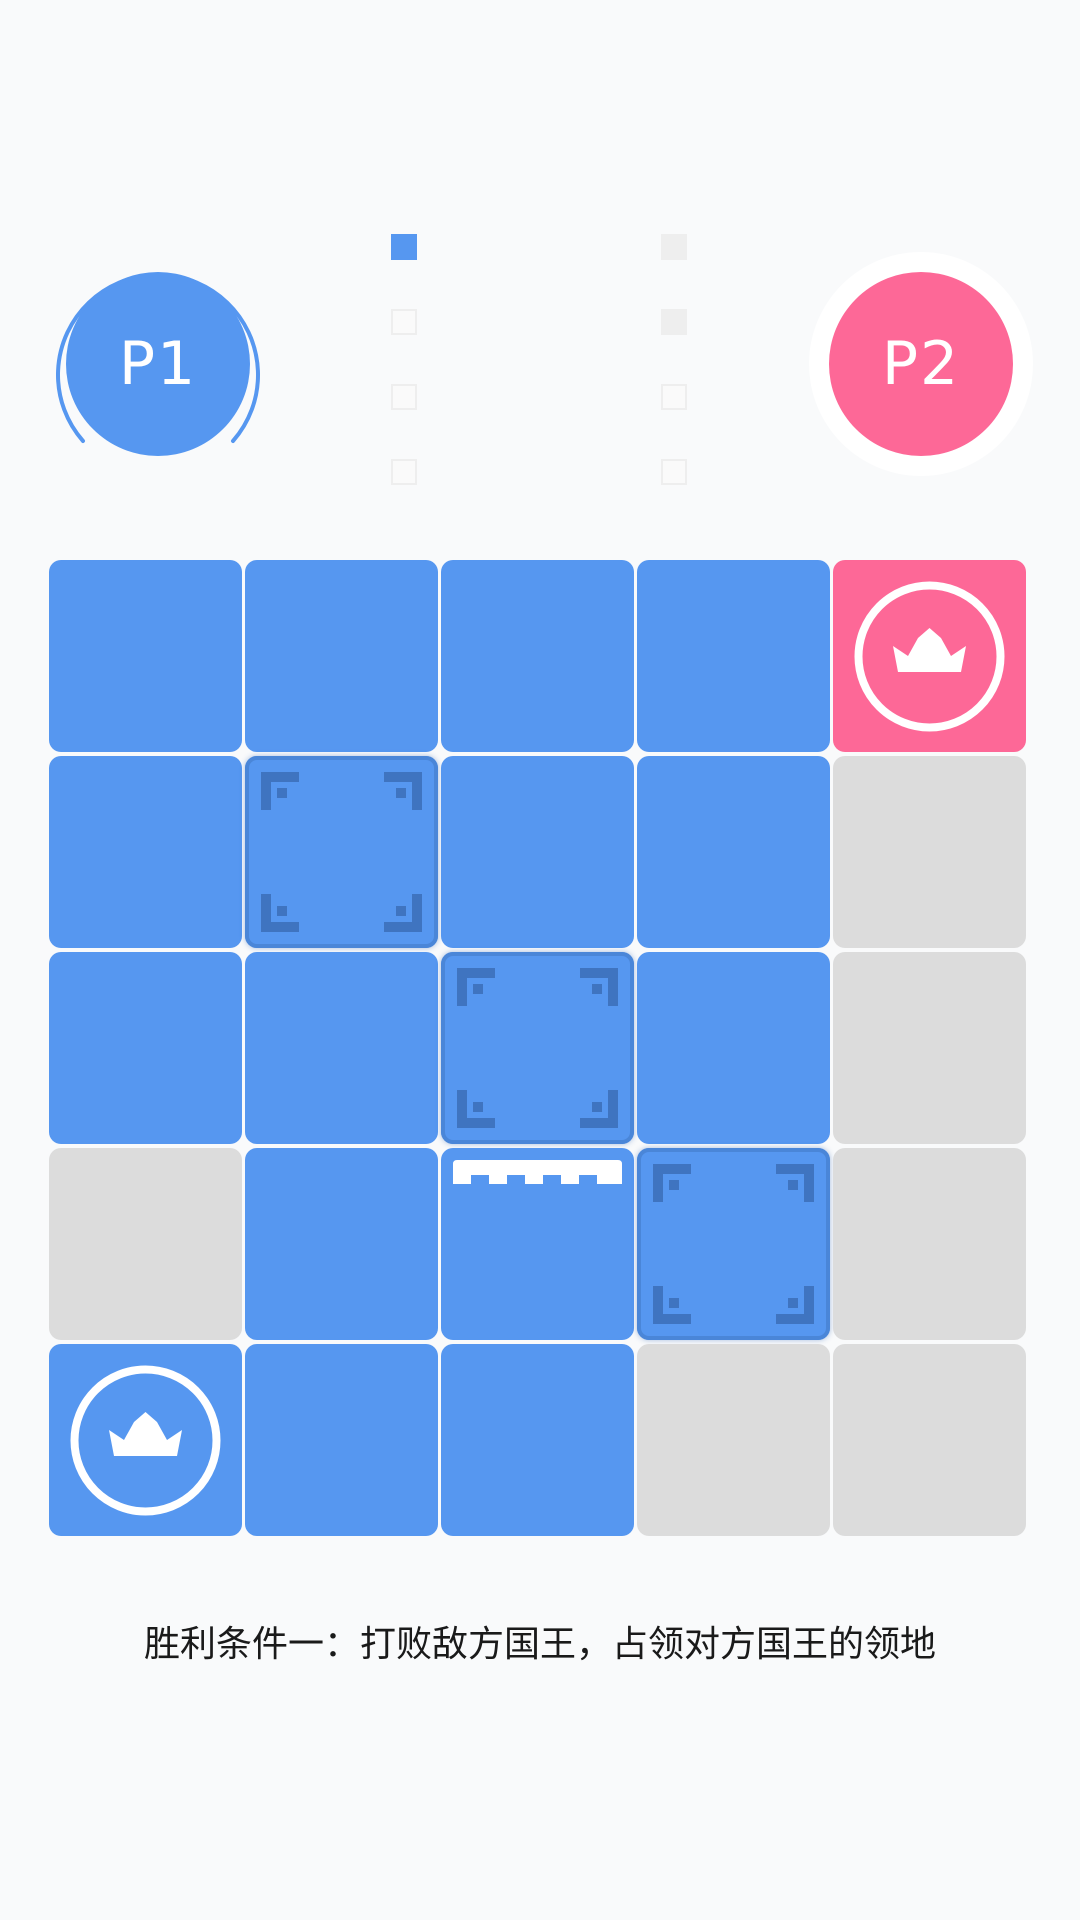 This screenshot has width=1080, height=1920. I want to click on king-cell-p1, so click(145, 1440).